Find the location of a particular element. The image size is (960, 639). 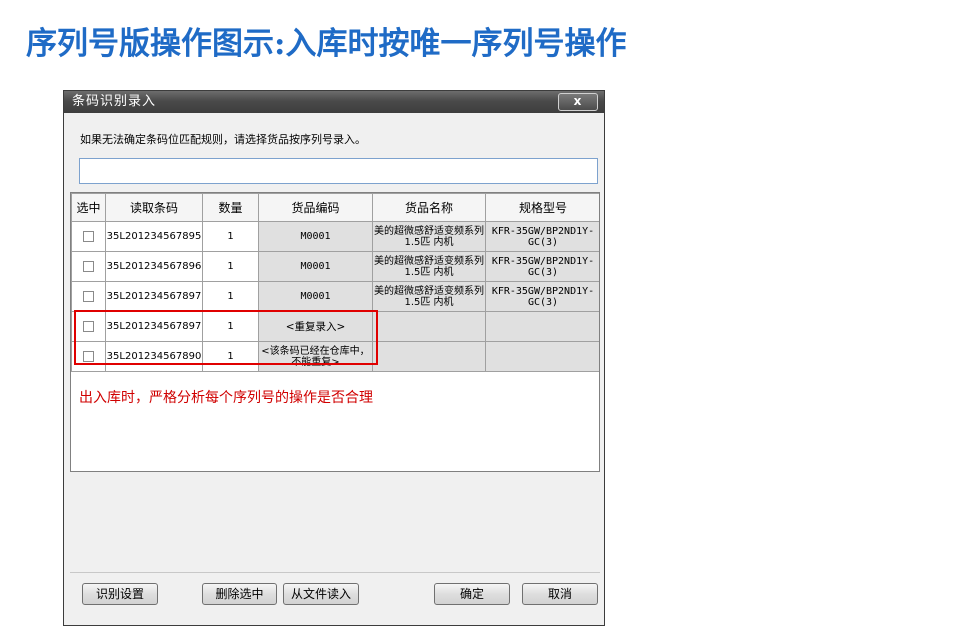

grid-header-row: 选中 读取条码 数量 货品编码 货品名称 规格型号 is located at coordinates (335, 207).